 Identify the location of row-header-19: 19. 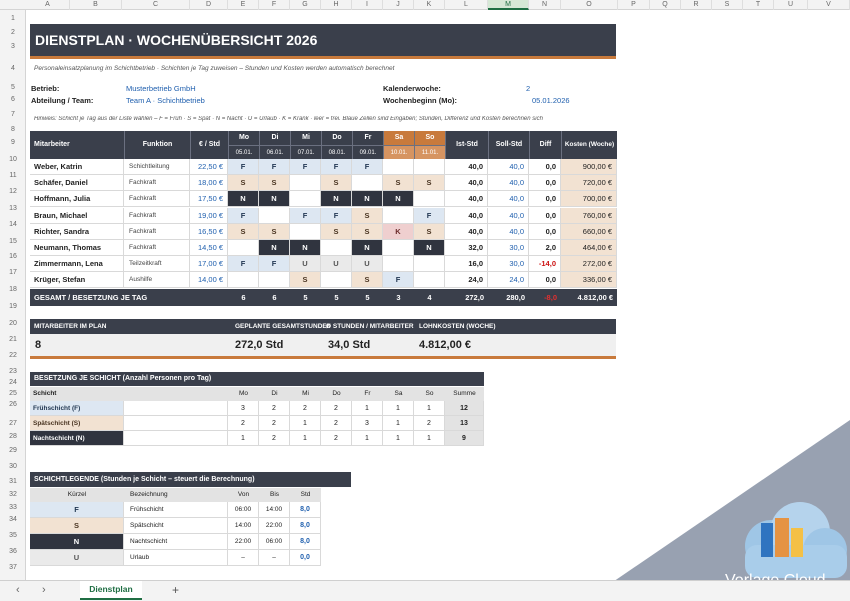
(13, 306).